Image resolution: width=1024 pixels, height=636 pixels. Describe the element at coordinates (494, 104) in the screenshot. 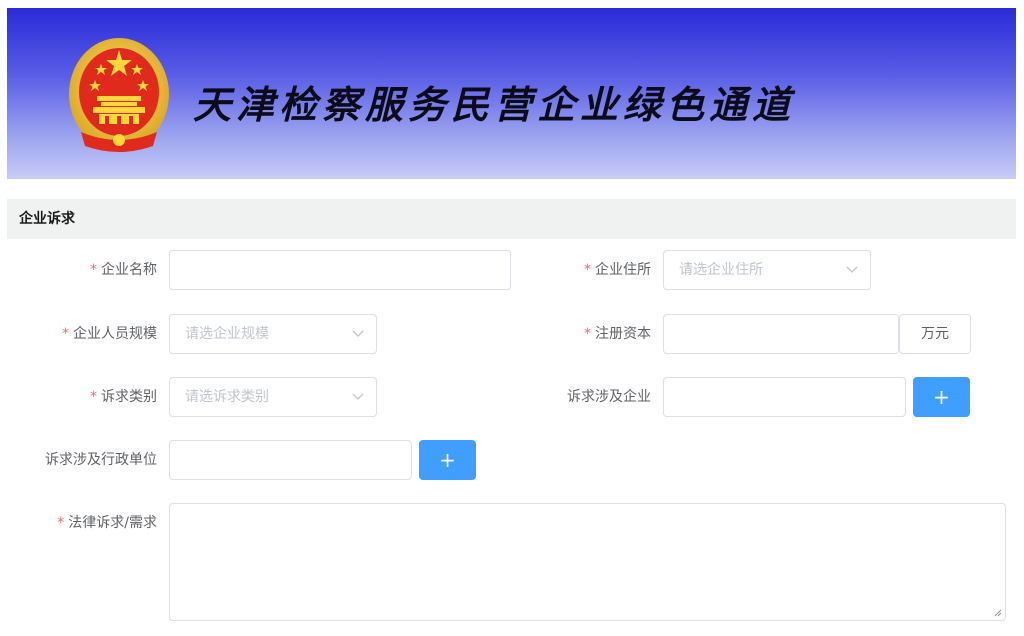

I see `banner-title: 天津检察服务民营企业绿色通道` at that location.